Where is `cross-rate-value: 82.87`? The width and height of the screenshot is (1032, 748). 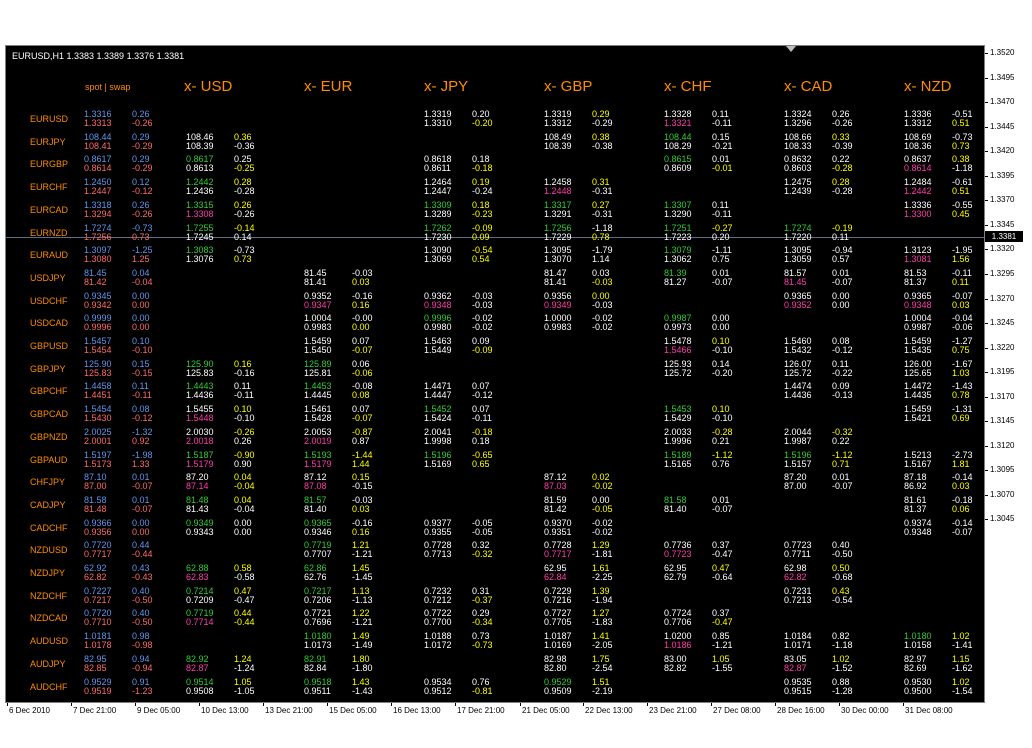 cross-rate-value: 82.87 is located at coordinates (795, 668).